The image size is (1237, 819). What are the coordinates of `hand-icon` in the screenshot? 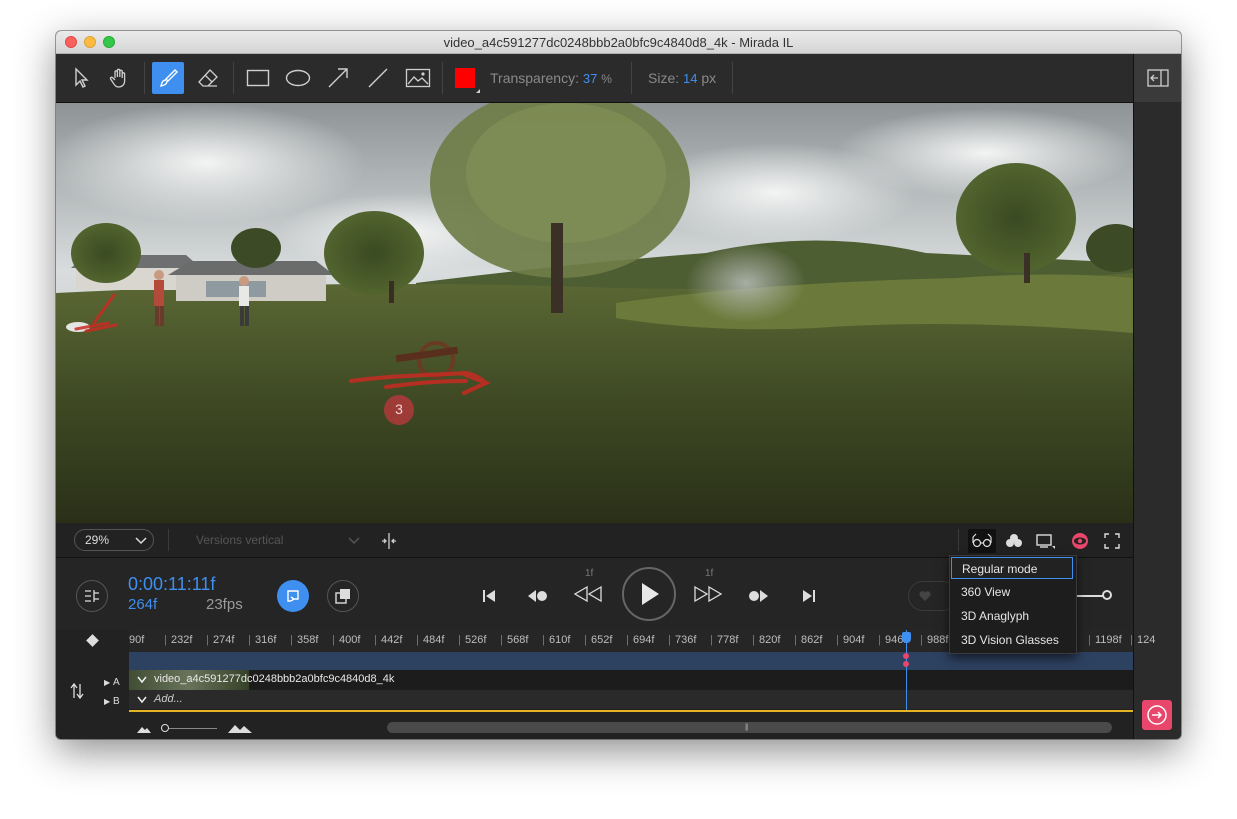 It's located at (117, 78).